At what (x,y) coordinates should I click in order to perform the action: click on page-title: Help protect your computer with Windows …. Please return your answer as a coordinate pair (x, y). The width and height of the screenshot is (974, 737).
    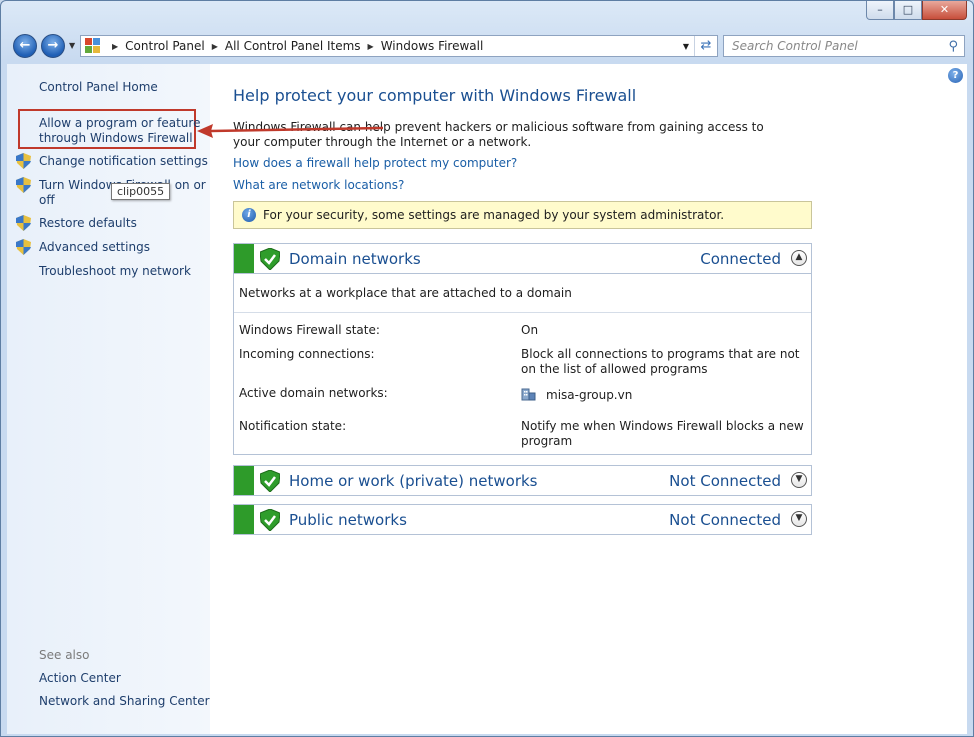
    Looking at the image, I should click on (435, 95).